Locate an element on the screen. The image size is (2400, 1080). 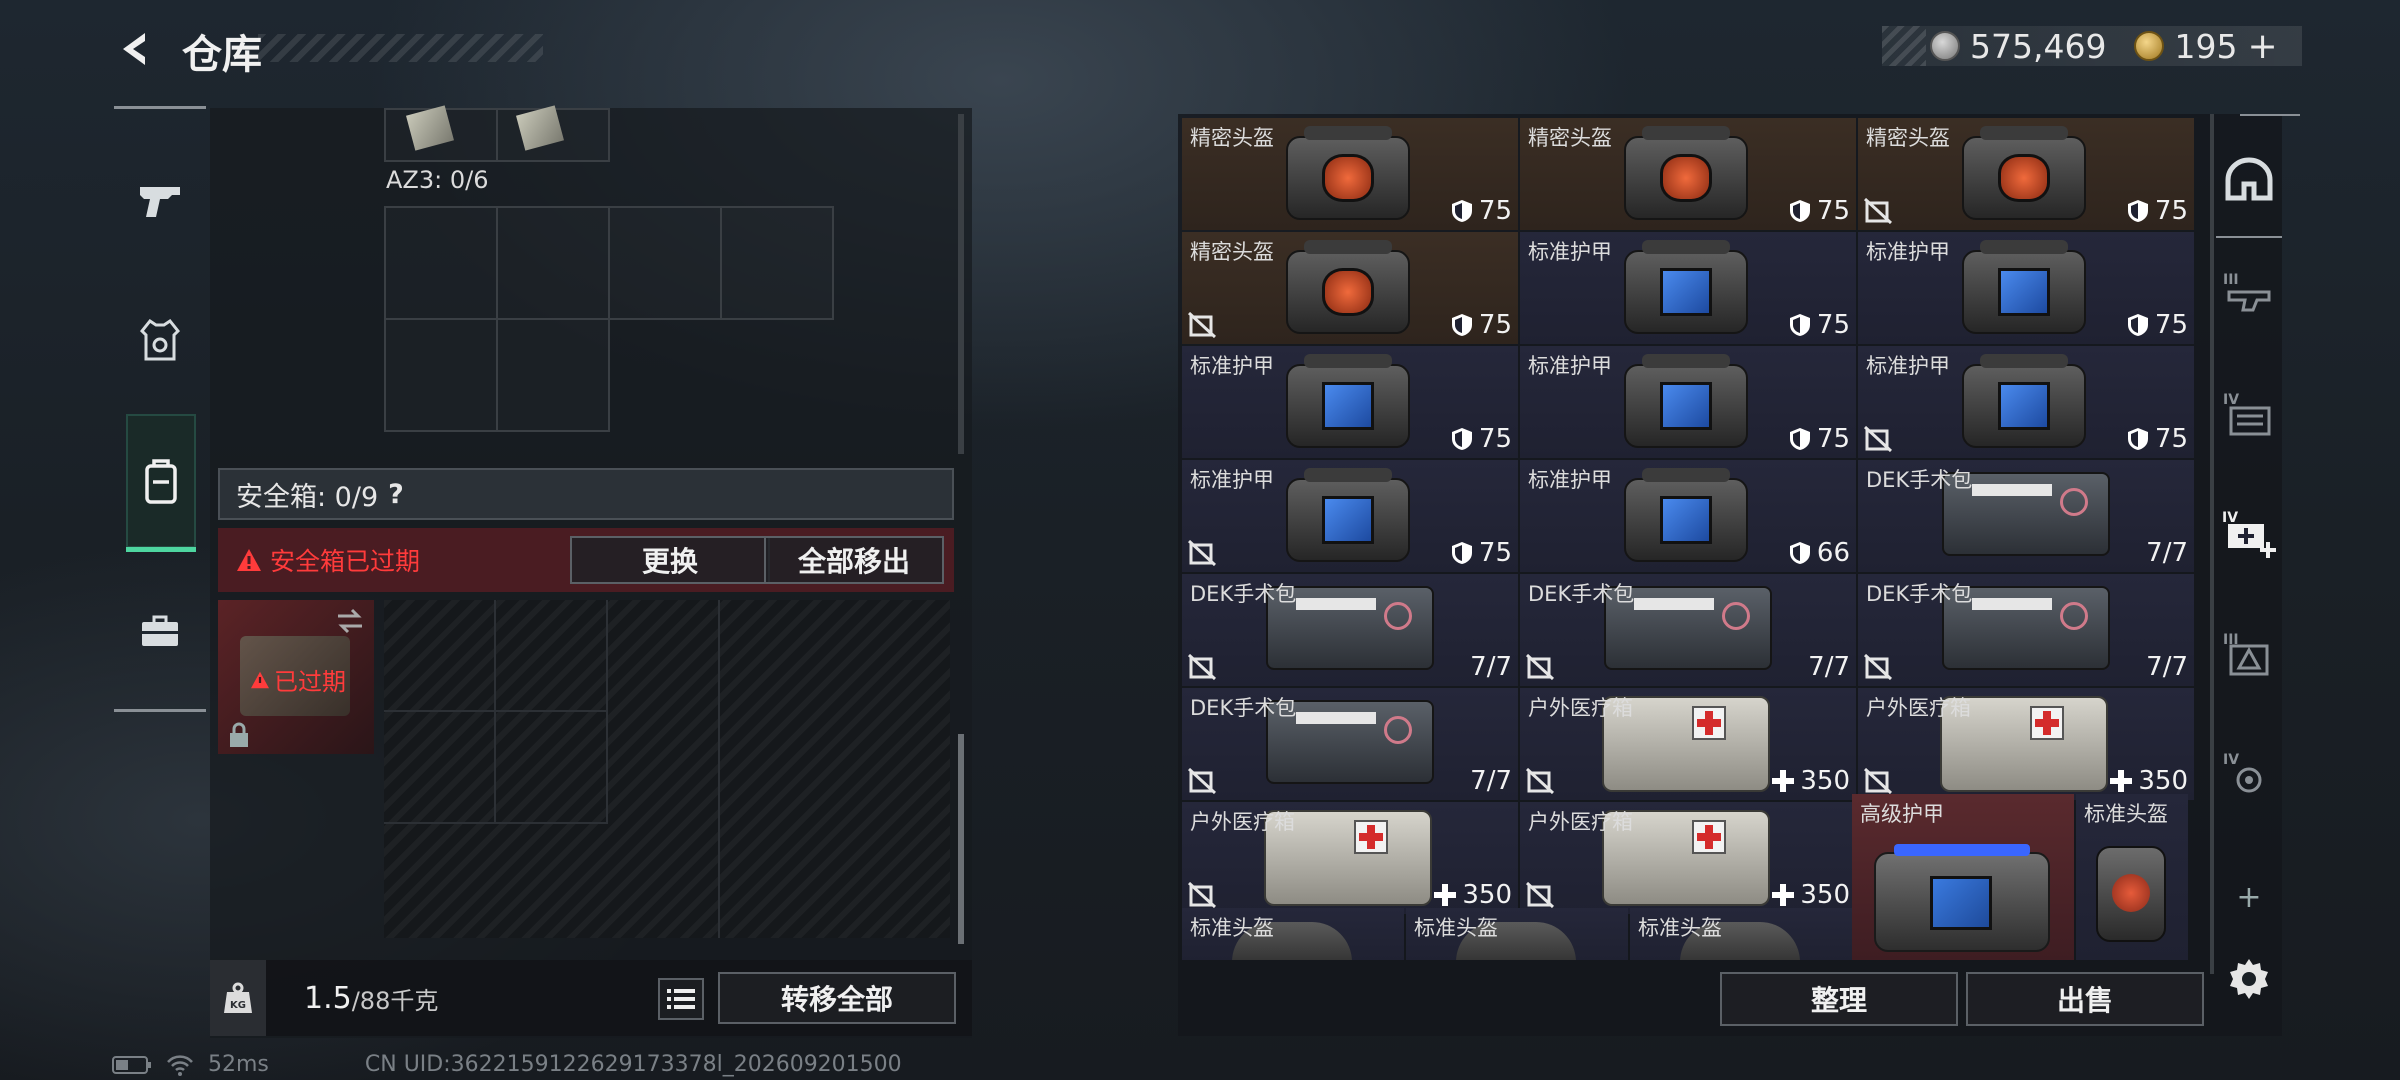
add-filter-button: + is located at coordinates (2249, 897).